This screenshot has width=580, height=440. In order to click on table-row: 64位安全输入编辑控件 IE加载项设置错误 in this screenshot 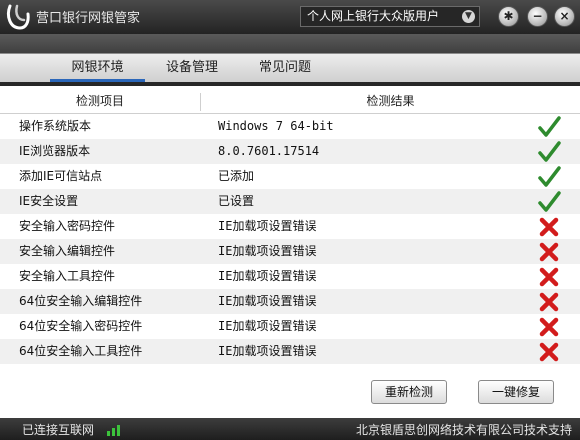, I will do `click(290, 301)`.